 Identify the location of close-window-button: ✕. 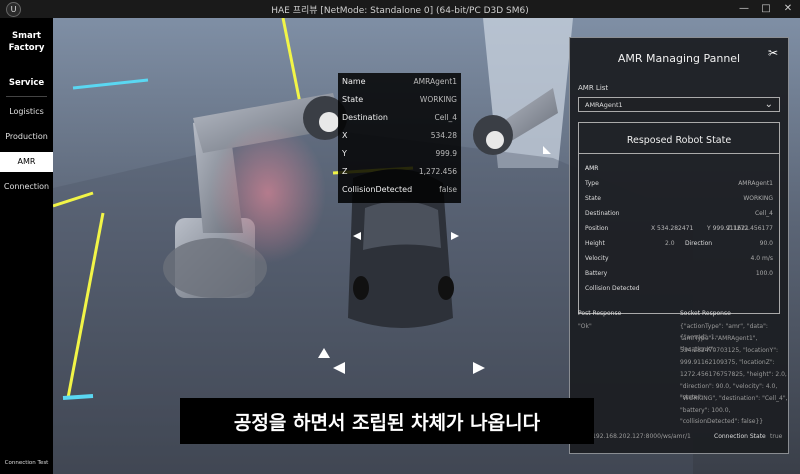
(788, 9).